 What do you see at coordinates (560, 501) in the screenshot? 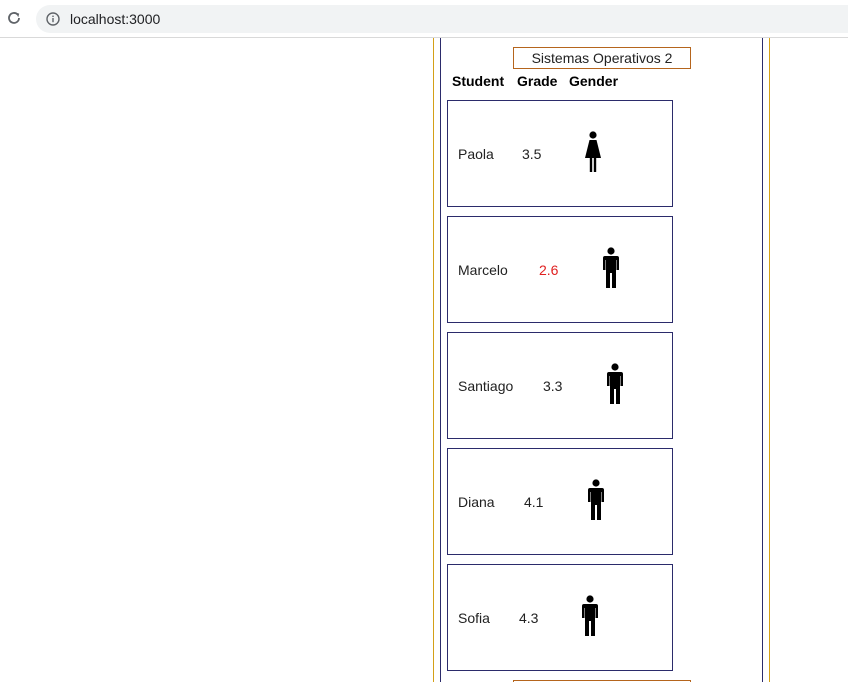
I see `student-card: Diana 4.1` at bounding box center [560, 501].